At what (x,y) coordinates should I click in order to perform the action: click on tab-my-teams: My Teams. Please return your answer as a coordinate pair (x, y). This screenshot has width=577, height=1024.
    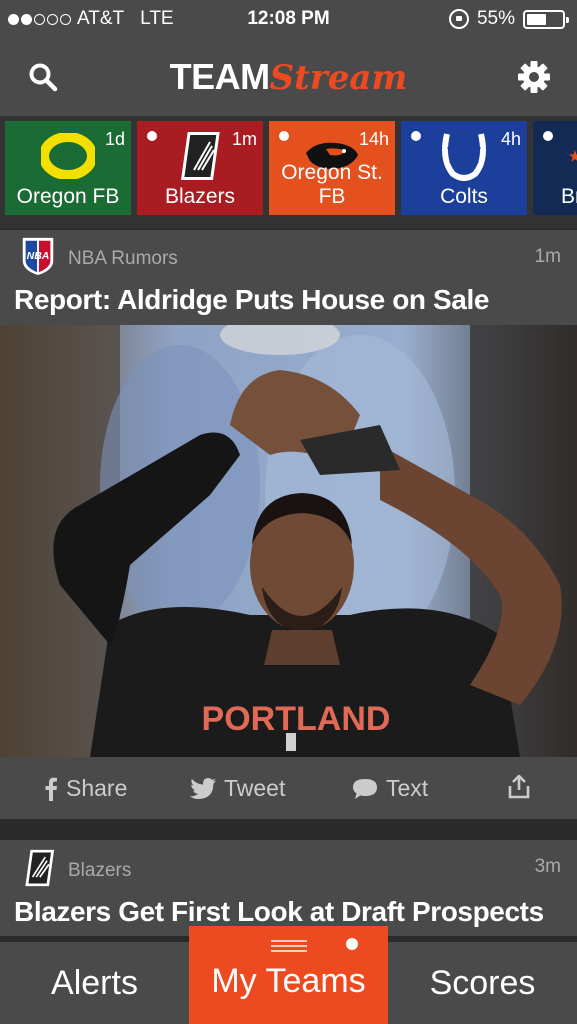
    Looking at the image, I should click on (288, 975).